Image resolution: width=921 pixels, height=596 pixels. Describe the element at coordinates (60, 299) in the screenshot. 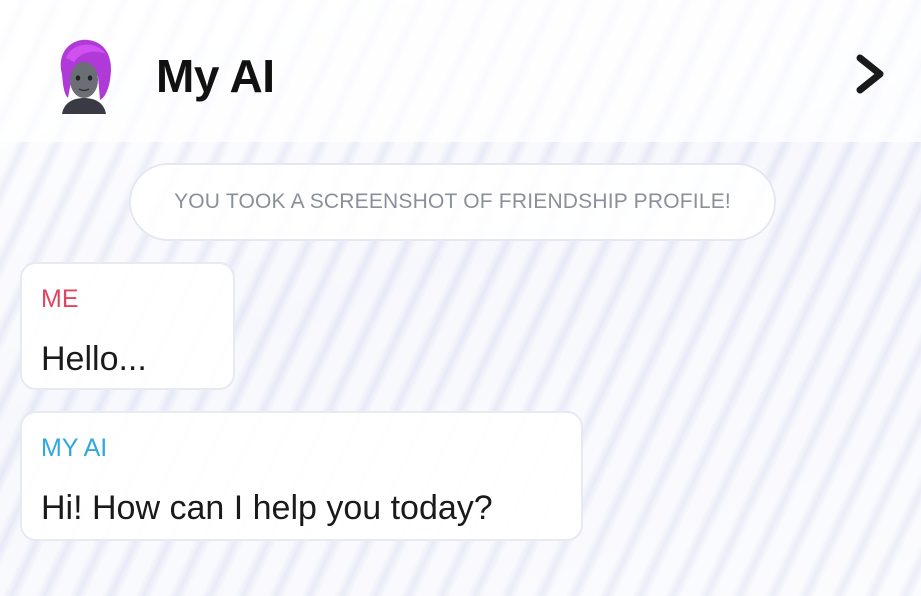

I see `sender-label-me: ME` at that location.